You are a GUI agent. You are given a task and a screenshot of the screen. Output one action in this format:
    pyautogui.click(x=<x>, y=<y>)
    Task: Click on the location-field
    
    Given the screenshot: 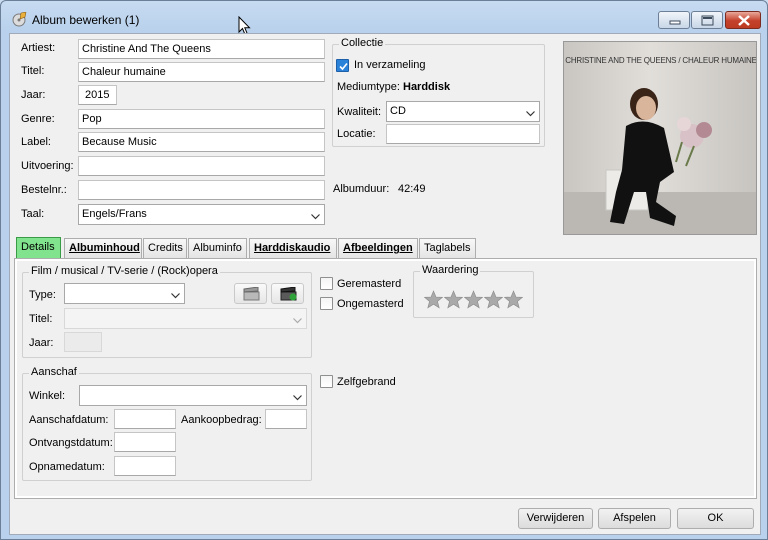 What is the action you would take?
    pyautogui.click(x=463, y=134)
    